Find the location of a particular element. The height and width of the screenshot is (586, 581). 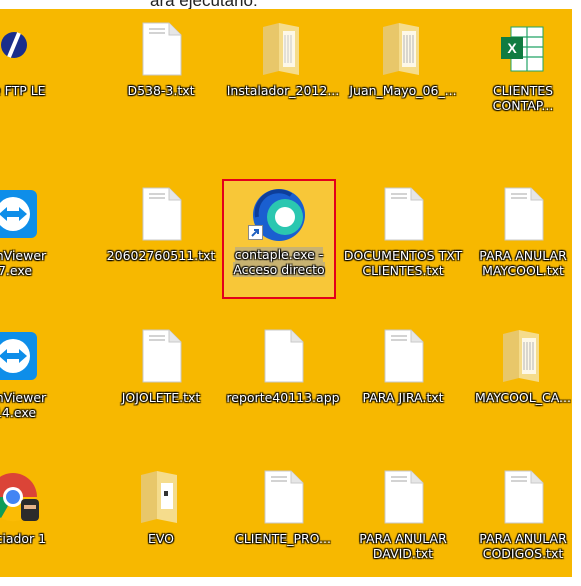

desktop-icon-teamviewer-14: amViewer 14.exe is located at coordinates (35, 376).